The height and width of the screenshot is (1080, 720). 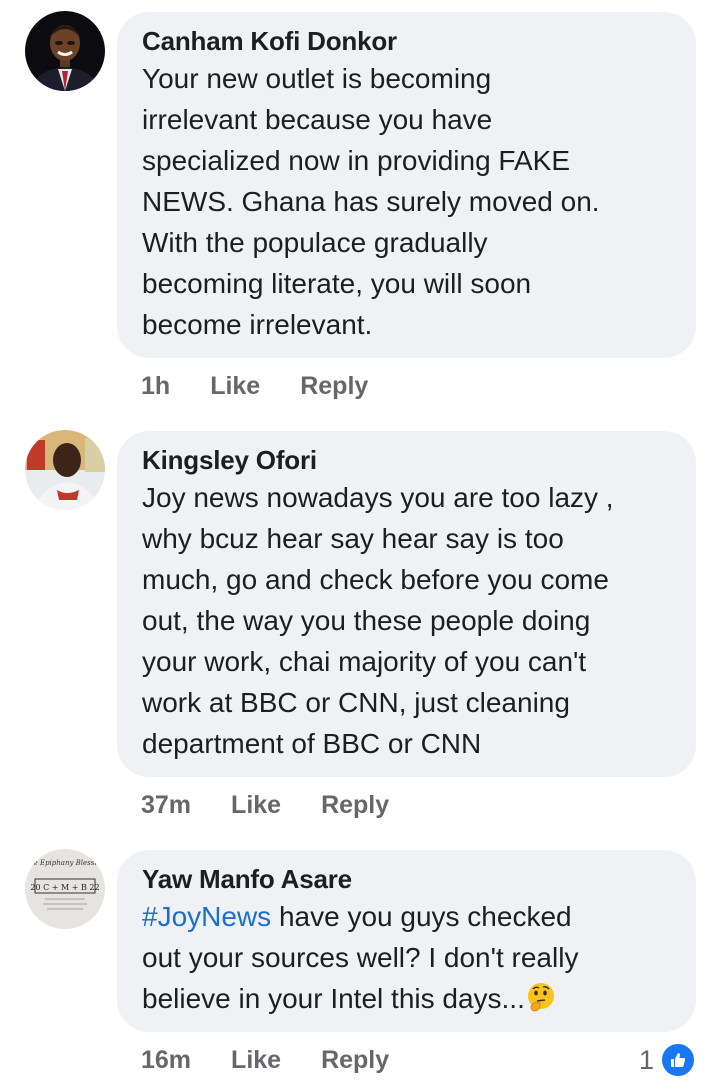 I want to click on comment-timestamp: 16m, so click(x=166, y=1060).